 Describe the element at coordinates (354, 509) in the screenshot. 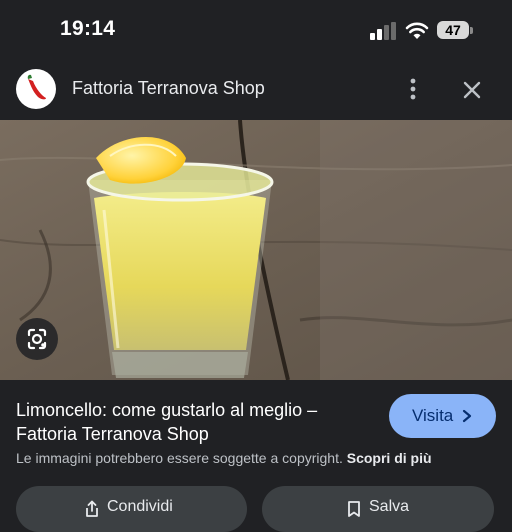

I see `bookmark-icon` at that location.